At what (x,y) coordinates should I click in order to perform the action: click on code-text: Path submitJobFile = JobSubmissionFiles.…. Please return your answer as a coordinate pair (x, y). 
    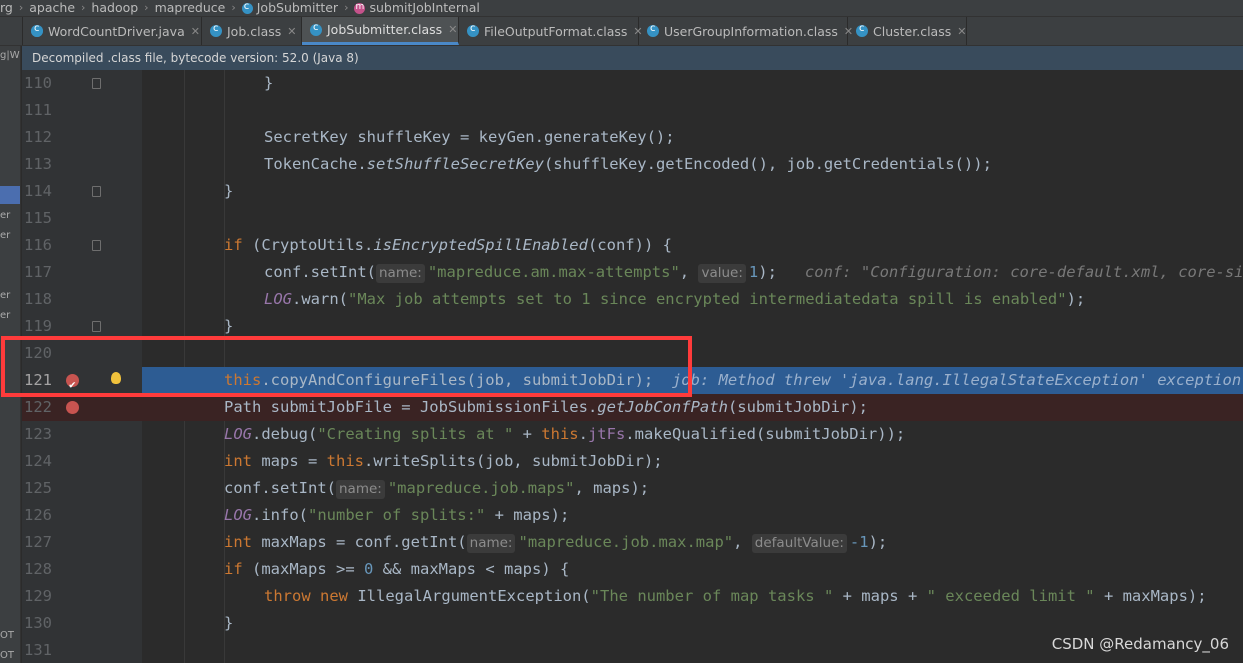
    Looking at the image, I should click on (546, 407).